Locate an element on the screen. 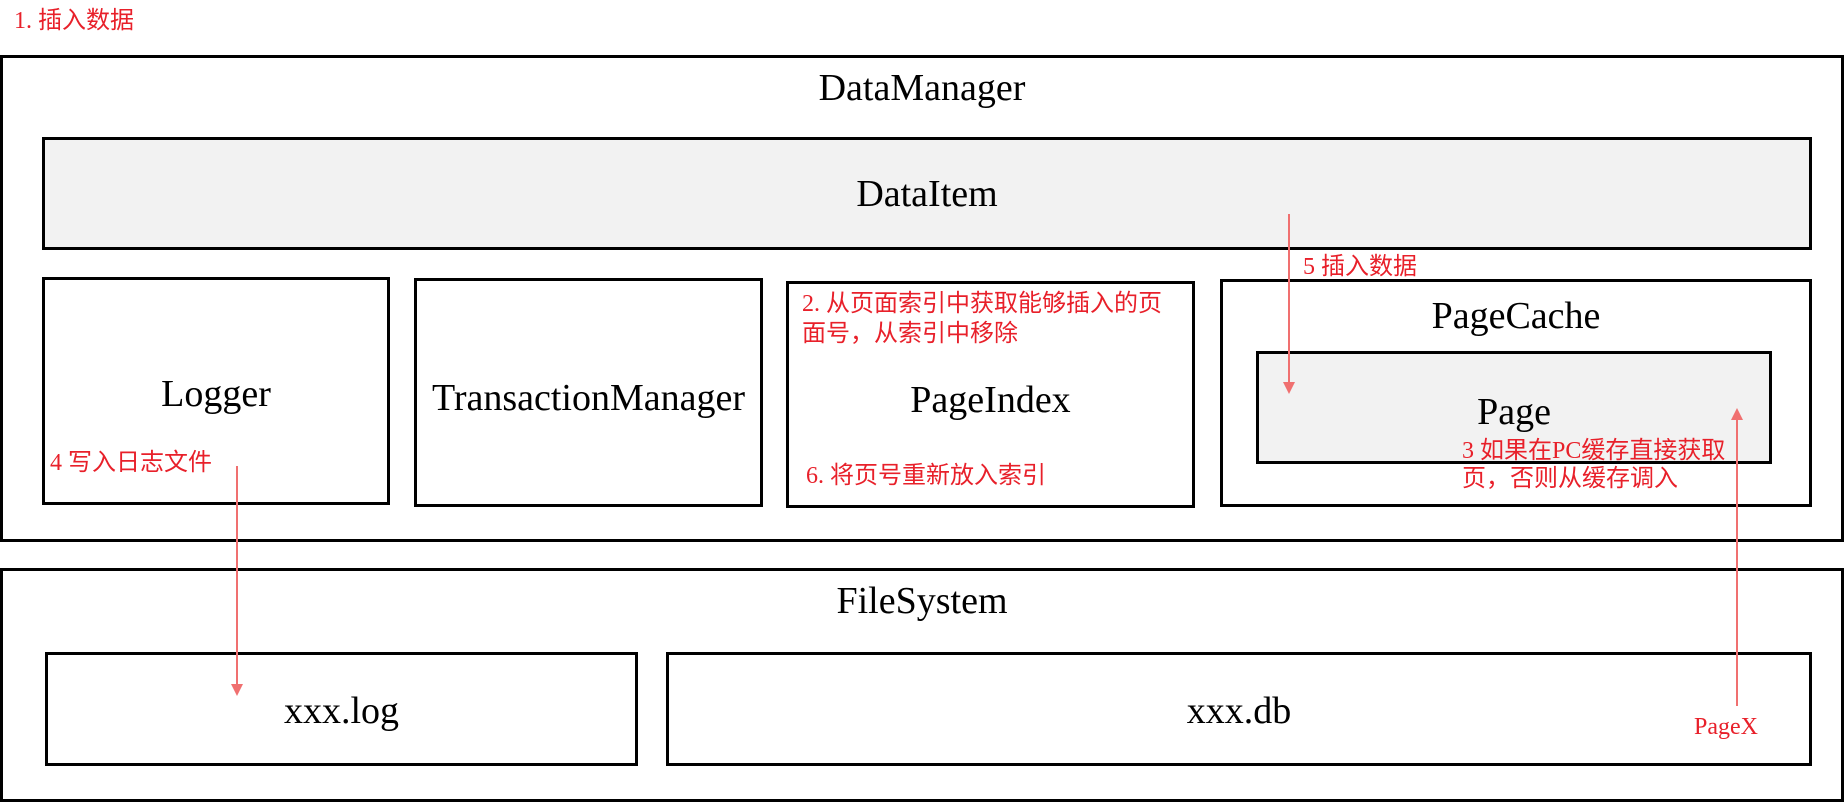  db-file-box: xxx.db is located at coordinates (1239, 709).